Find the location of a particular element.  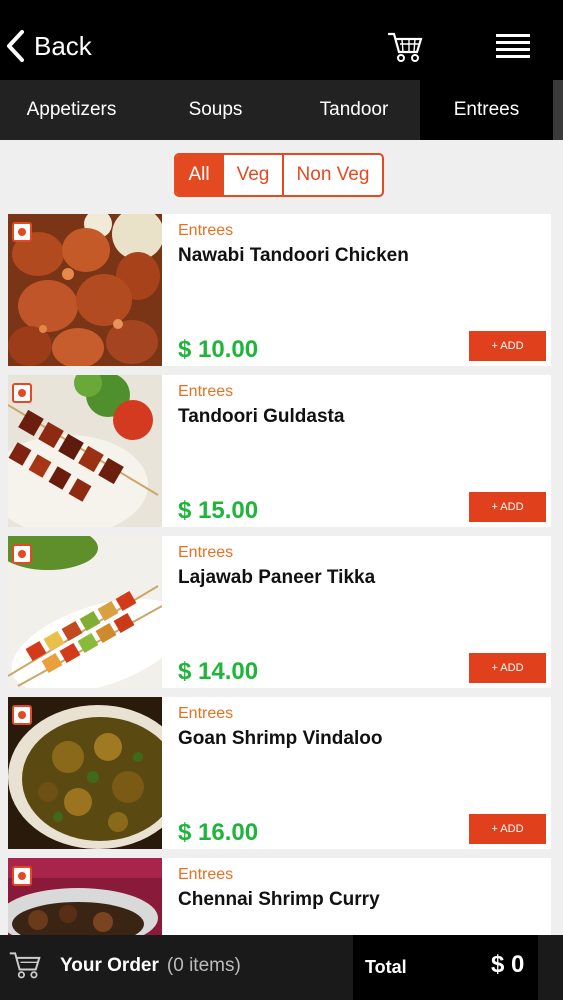

back-button: Back is located at coordinates (48, 46).